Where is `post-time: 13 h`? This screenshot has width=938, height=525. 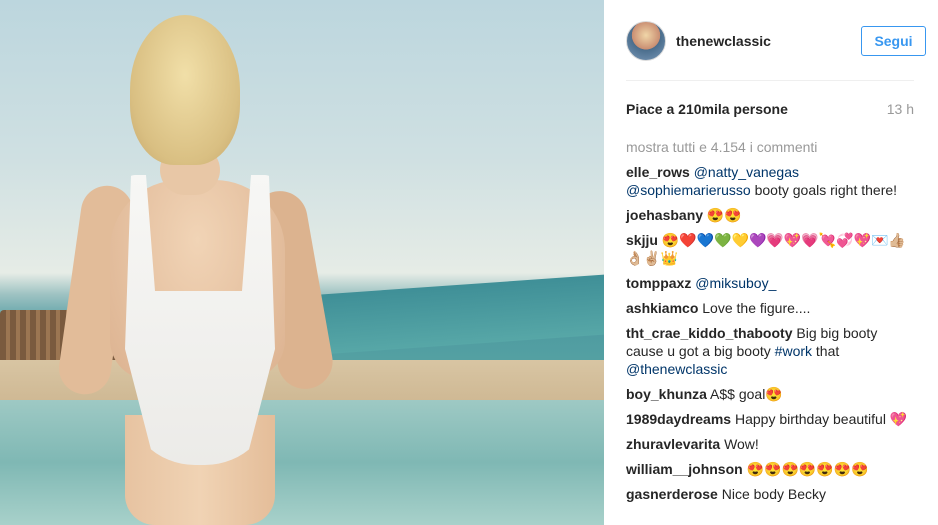 post-time: 13 h is located at coordinates (900, 109).